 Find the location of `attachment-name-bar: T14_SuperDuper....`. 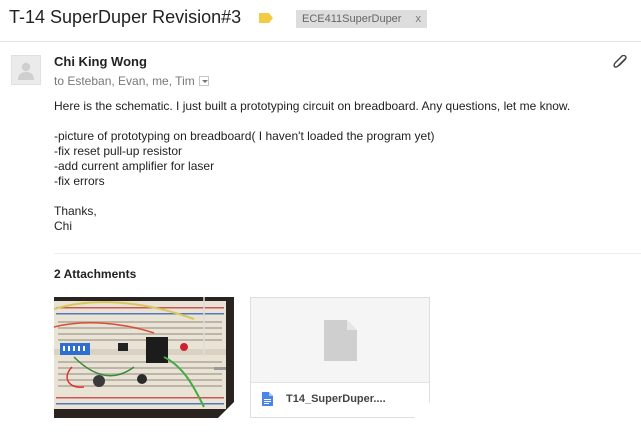

attachment-name-bar: T14_SuperDuper.... is located at coordinates (340, 399).